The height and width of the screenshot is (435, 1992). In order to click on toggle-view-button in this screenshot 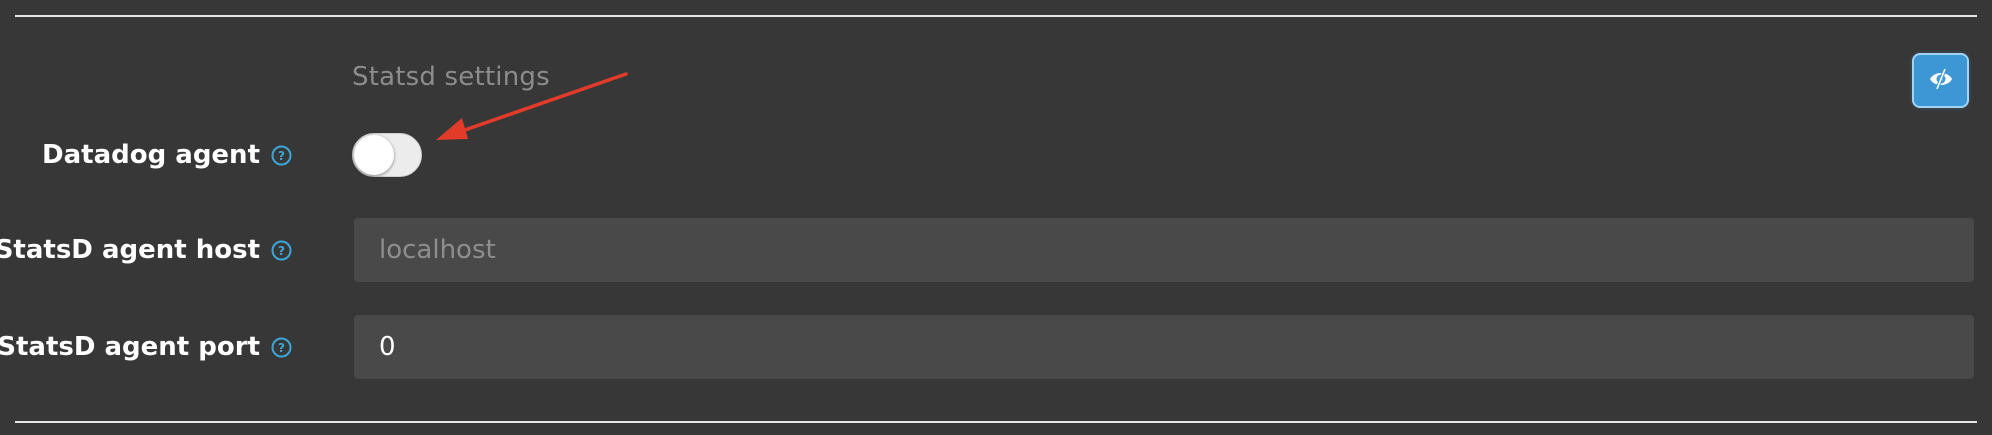, I will do `click(1940, 80)`.